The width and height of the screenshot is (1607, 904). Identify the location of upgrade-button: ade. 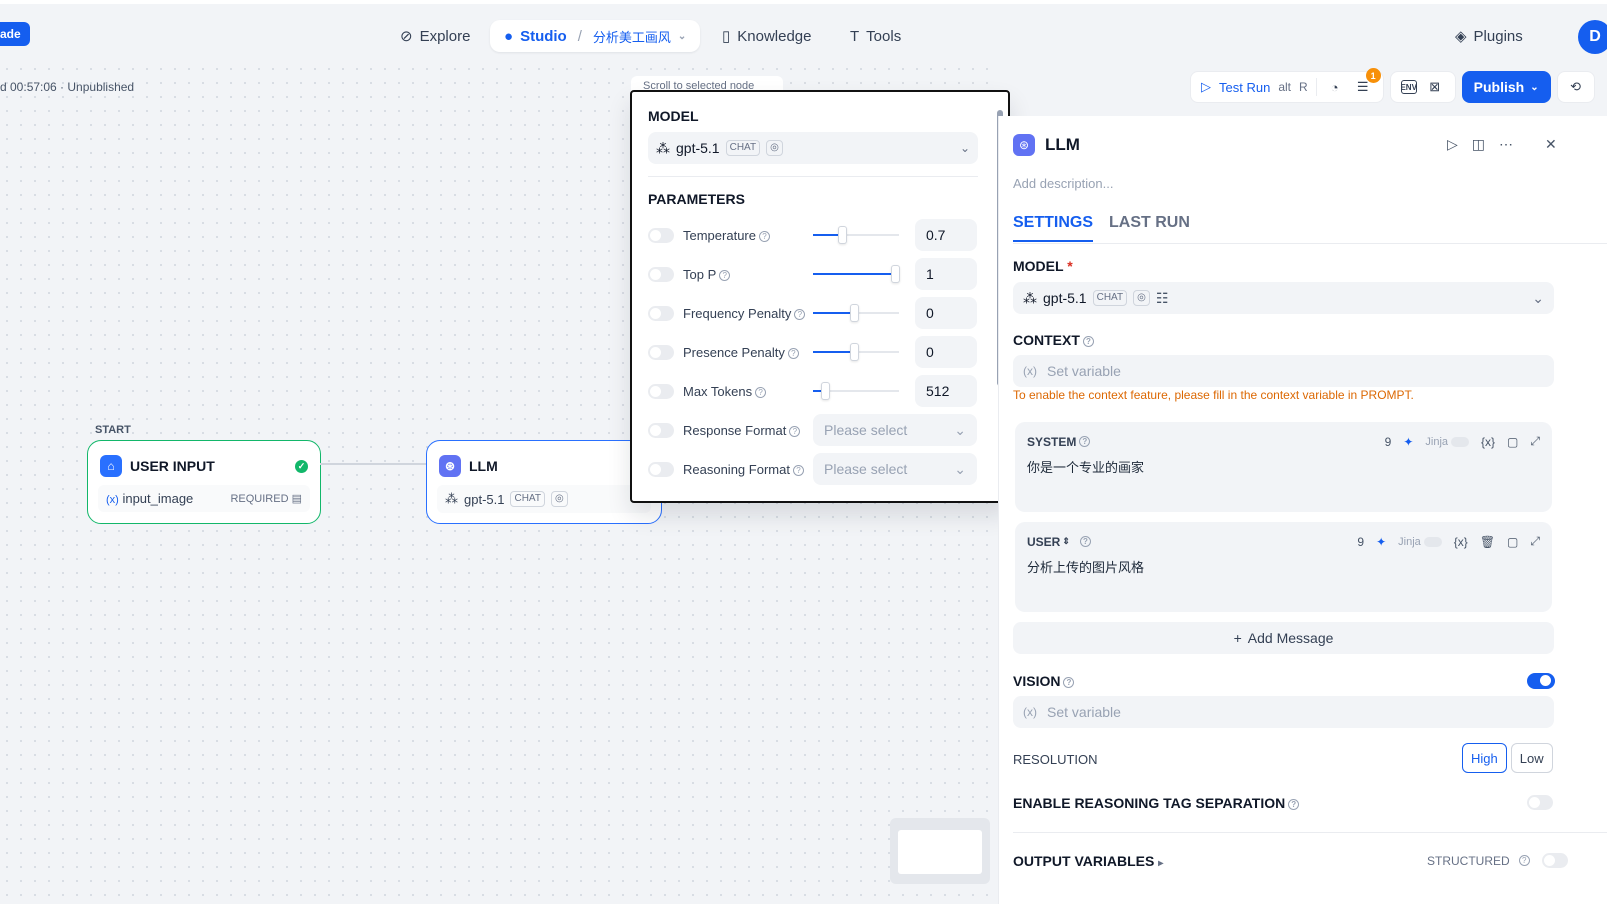
(15, 34).